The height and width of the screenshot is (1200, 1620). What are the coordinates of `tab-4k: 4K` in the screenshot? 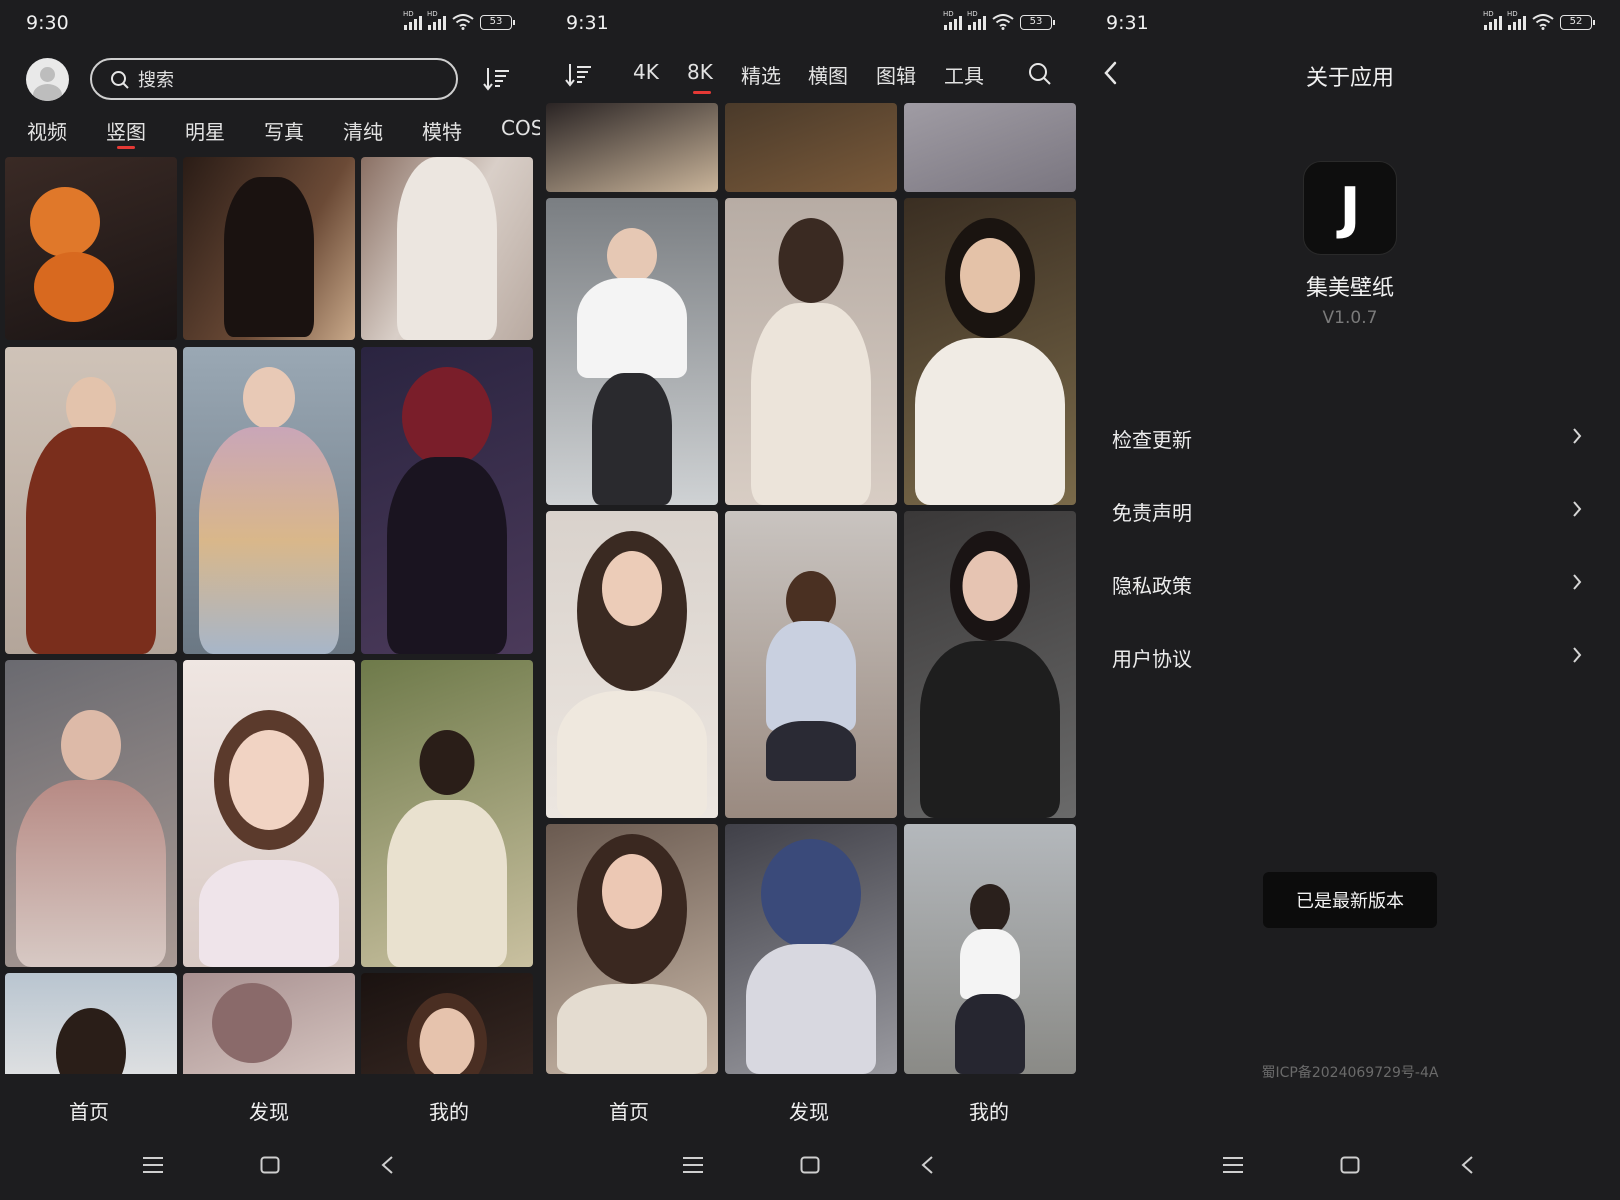 It's located at (646, 72).